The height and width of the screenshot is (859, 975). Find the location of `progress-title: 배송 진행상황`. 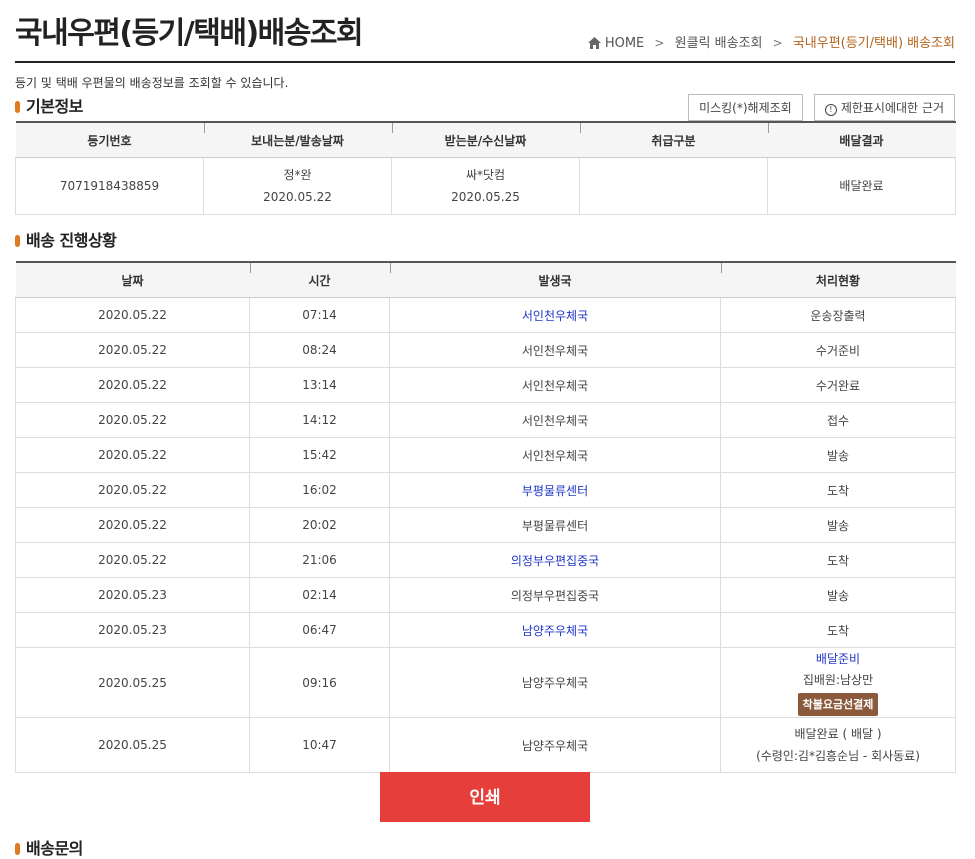

progress-title: 배송 진행상황 is located at coordinates (66, 239).